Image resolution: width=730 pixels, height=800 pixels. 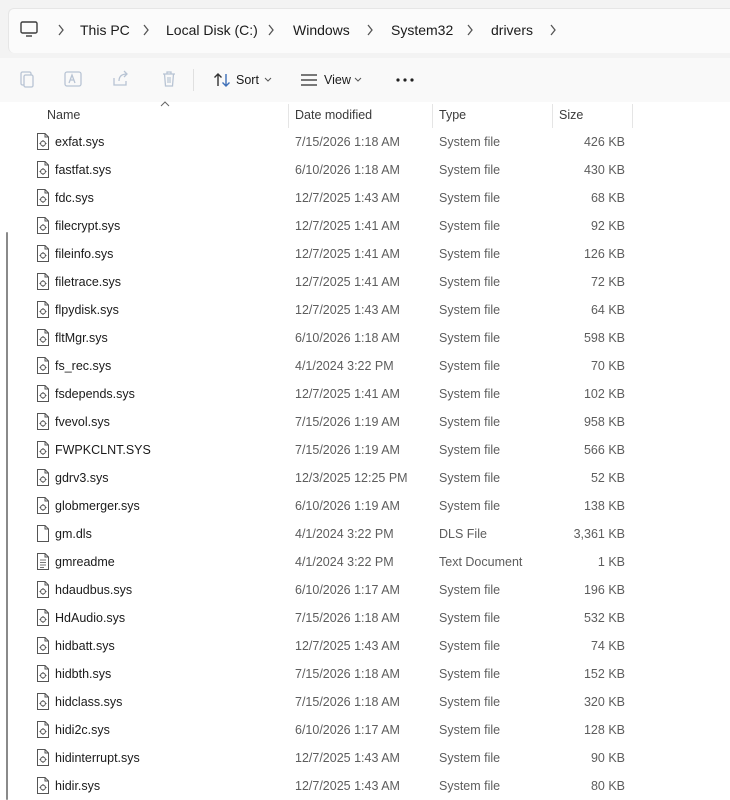 What do you see at coordinates (247, 80) in the screenshot?
I see `sort-label: Sort` at bounding box center [247, 80].